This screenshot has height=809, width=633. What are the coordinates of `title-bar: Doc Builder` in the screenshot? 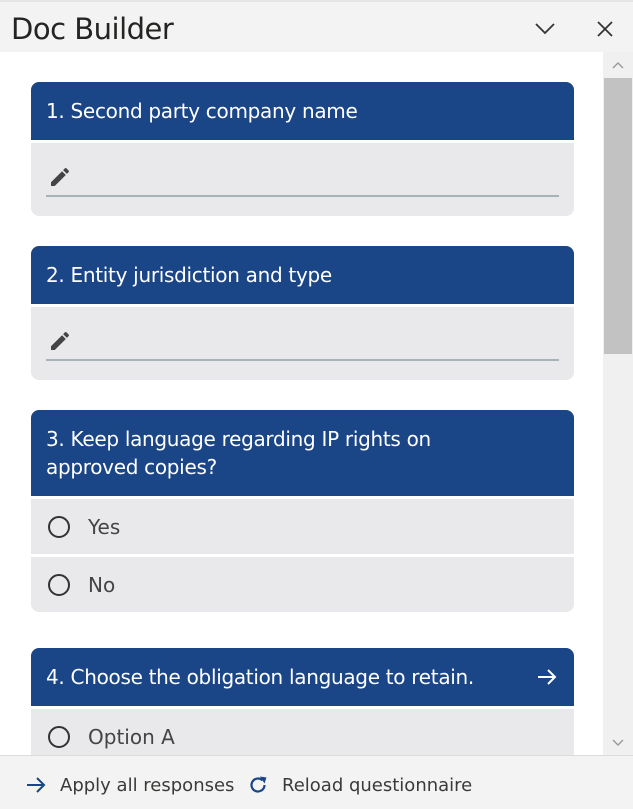 It's located at (316, 26).